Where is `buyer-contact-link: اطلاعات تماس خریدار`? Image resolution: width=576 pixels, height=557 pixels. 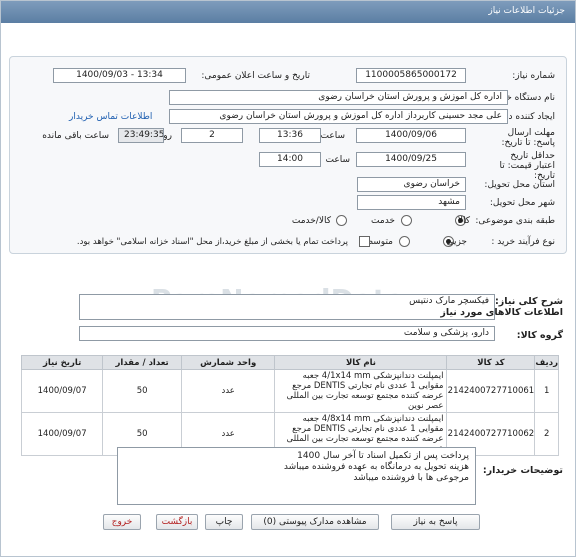 buyer-contact-link: اطلاعات تماس خریدار is located at coordinates (110, 117).